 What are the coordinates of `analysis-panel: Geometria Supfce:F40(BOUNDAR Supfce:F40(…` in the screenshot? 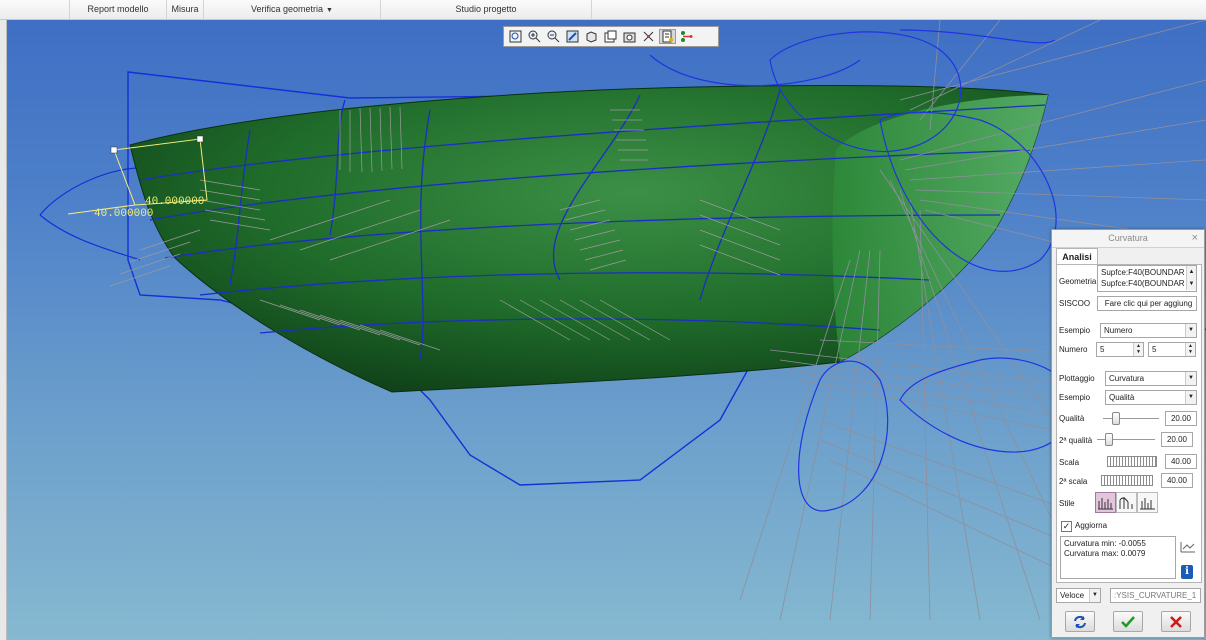 It's located at (1129, 423).